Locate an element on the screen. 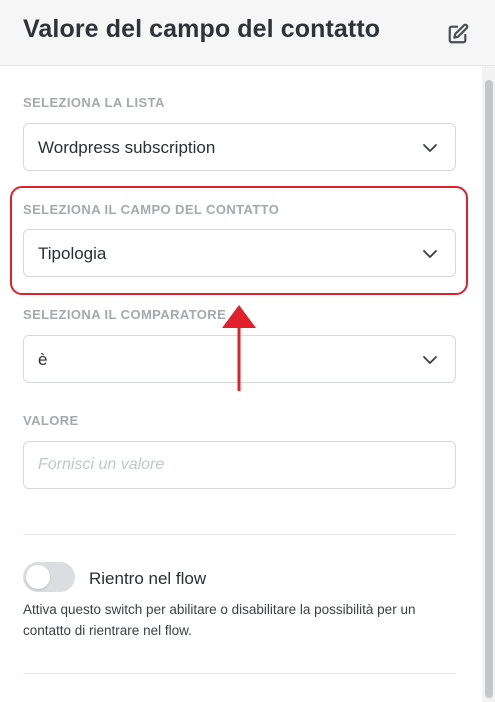 The height and width of the screenshot is (702, 495). panel-title: Valore del campo del contatto is located at coordinates (202, 29).